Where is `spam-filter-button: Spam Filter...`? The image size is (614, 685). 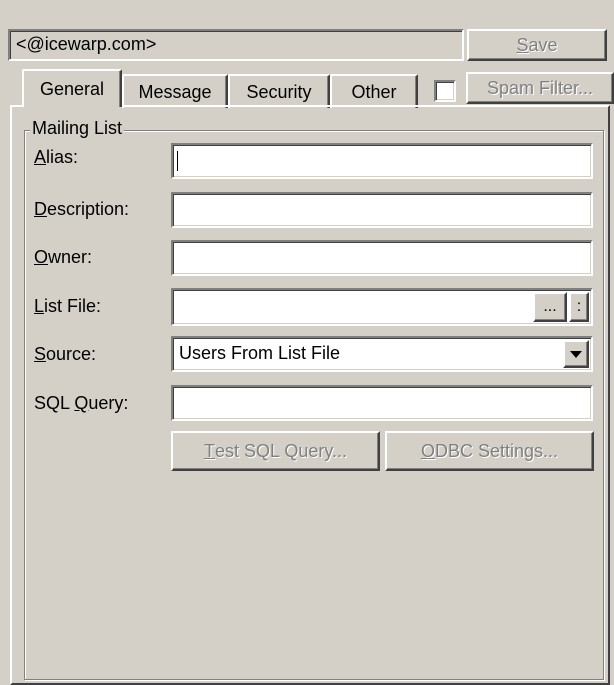 spam-filter-button: Spam Filter... is located at coordinates (540, 88).